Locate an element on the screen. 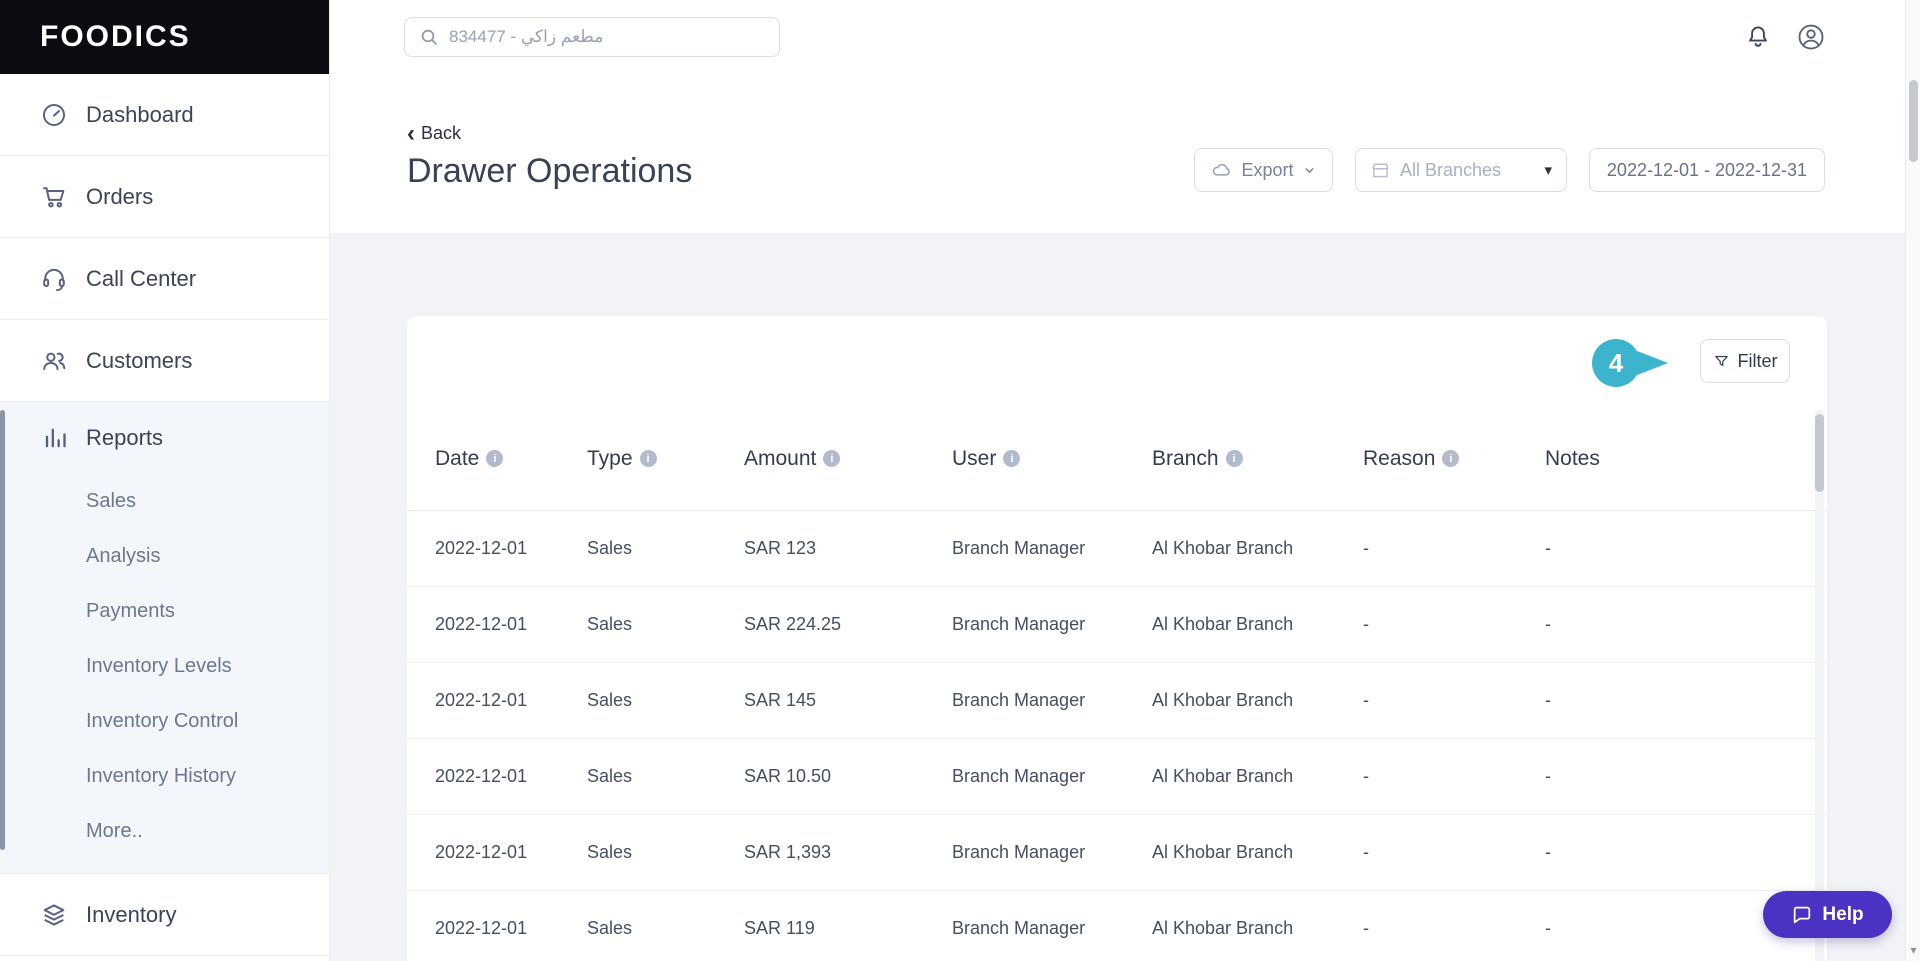  column-header-amount: Amount i is located at coordinates (848, 459).